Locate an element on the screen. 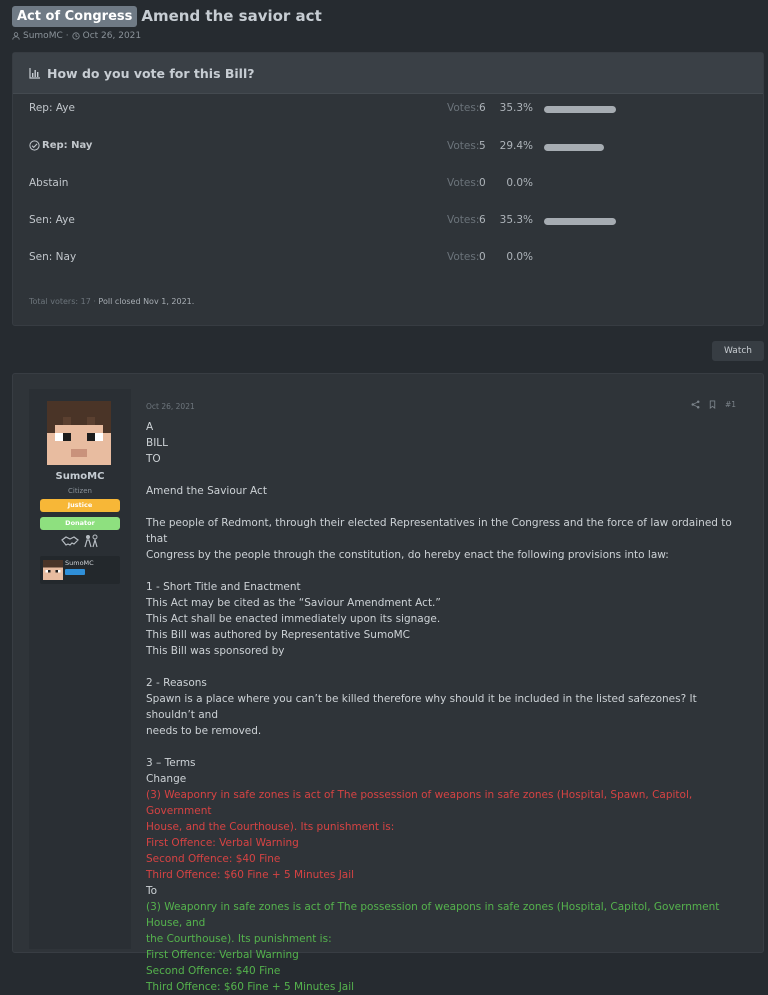  post-body-line: 1 - Short Title and Enactment is located at coordinates (223, 587).